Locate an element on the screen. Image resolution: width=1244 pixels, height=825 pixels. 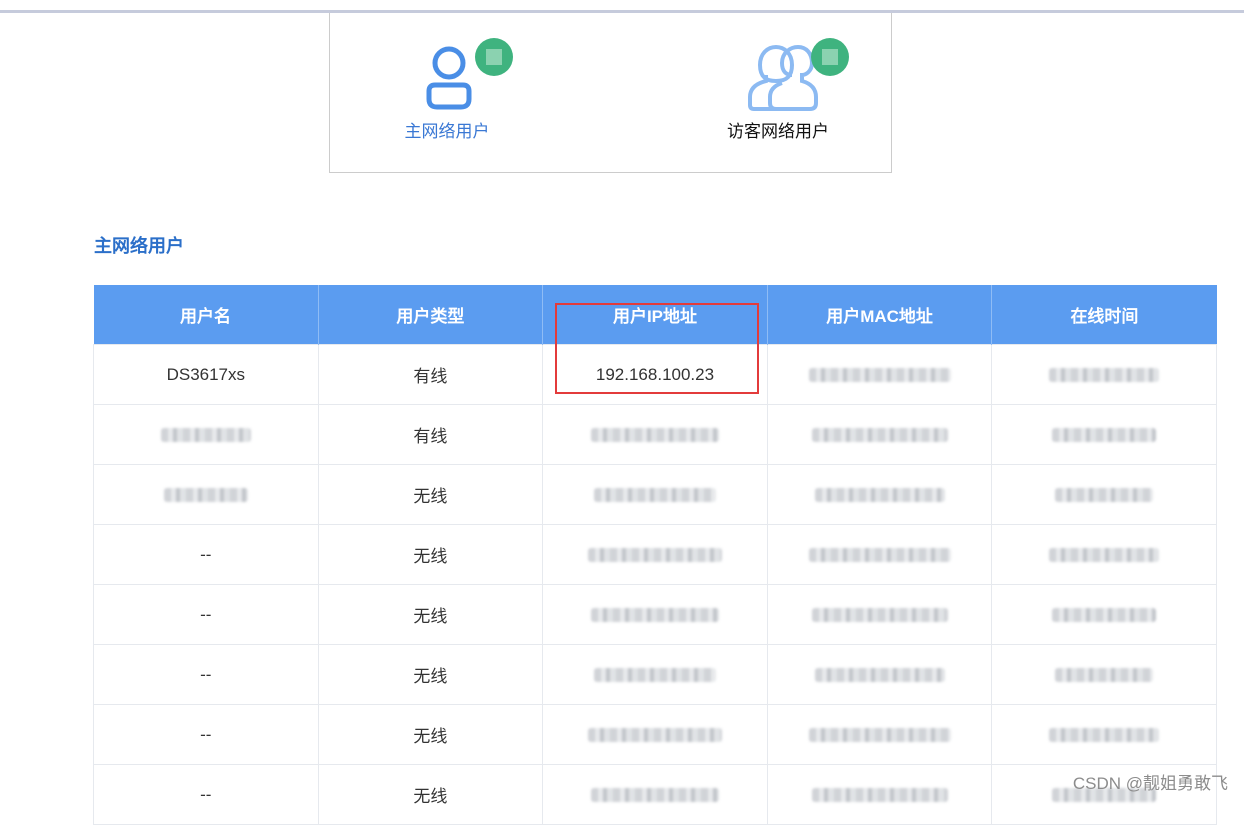
section-title: 主网络用户 is located at coordinates (139, 246).